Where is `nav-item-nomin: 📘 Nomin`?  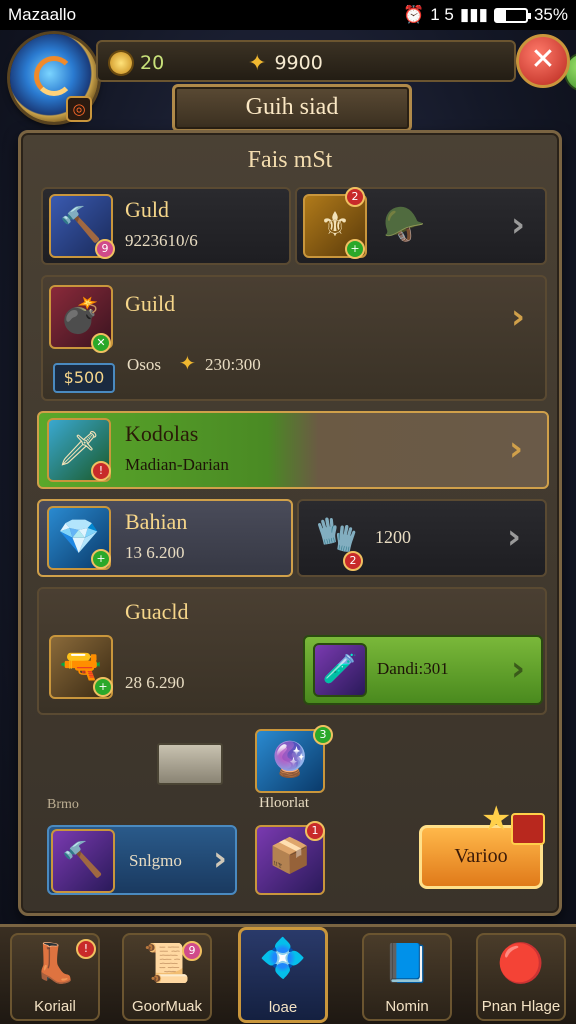
nav-item-nomin: 📘 Nomin is located at coordinates (407, 977).